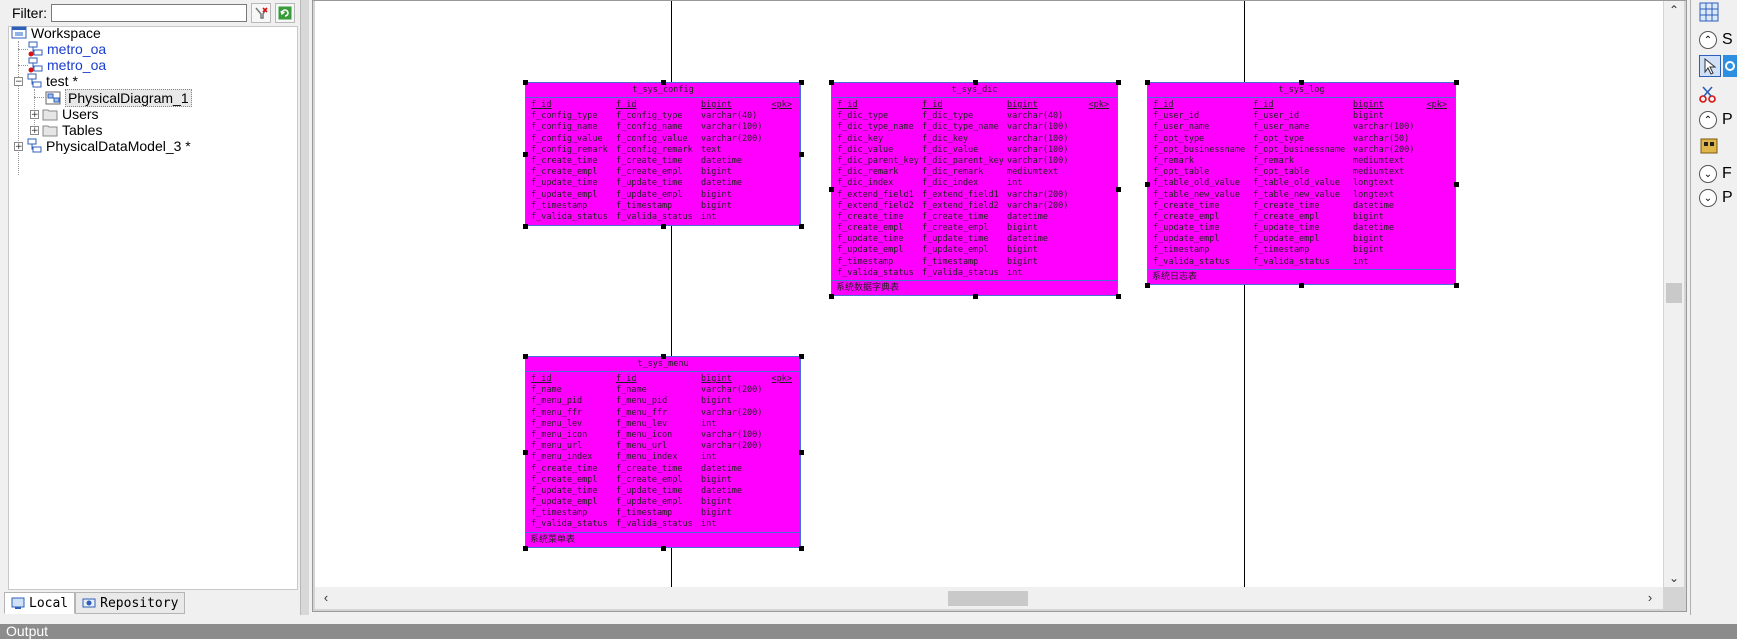 This screenshot has width=1737, height=639. What do you see at coordinates (663, 364) in the screenshot?
I see `entity-title: t_sys_menu` at bounding box center [663, 364].